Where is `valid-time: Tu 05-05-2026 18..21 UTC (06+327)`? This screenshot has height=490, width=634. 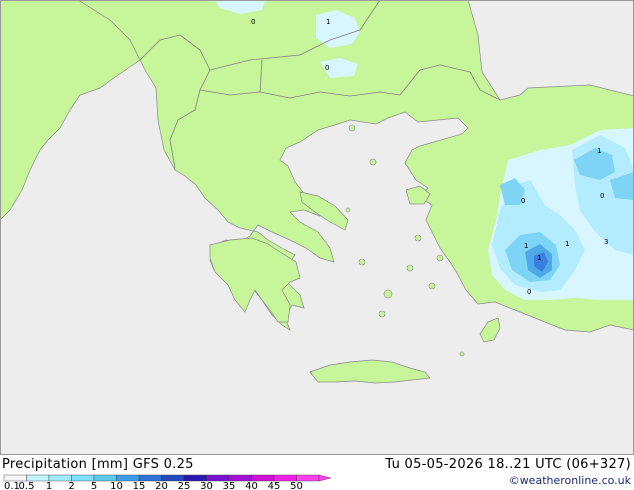 valid-time: Tu 05-05-2026 18..21 UTC (06+327) is located at coordinates (508, 464).